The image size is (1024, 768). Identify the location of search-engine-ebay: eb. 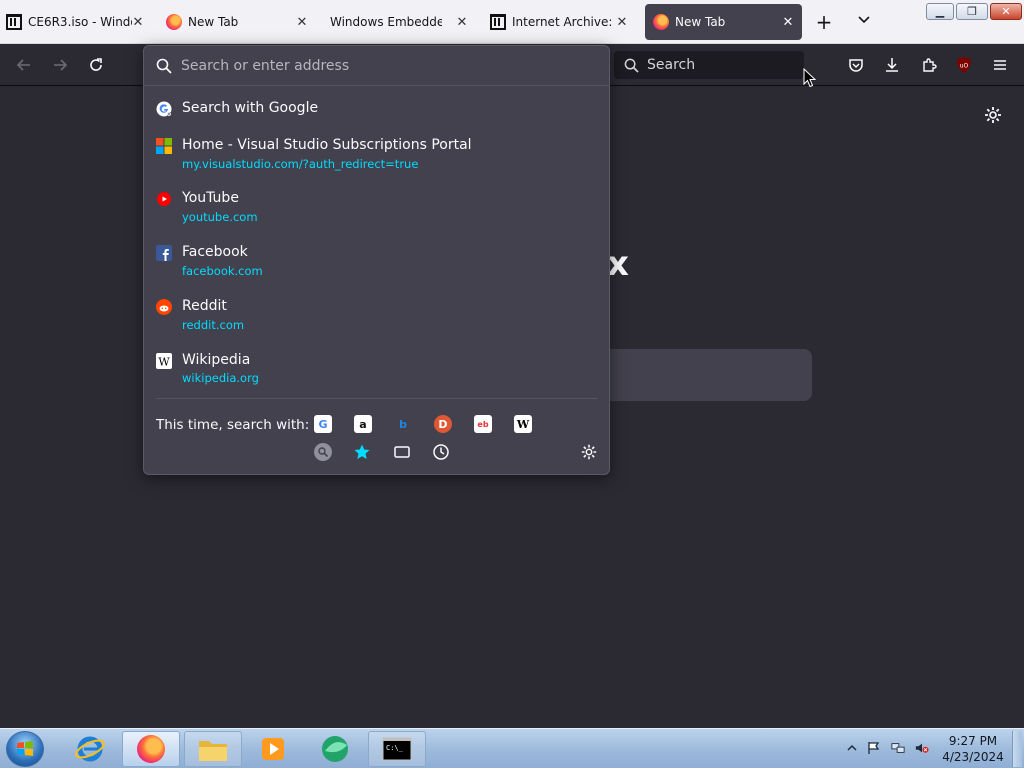
(483, 424).